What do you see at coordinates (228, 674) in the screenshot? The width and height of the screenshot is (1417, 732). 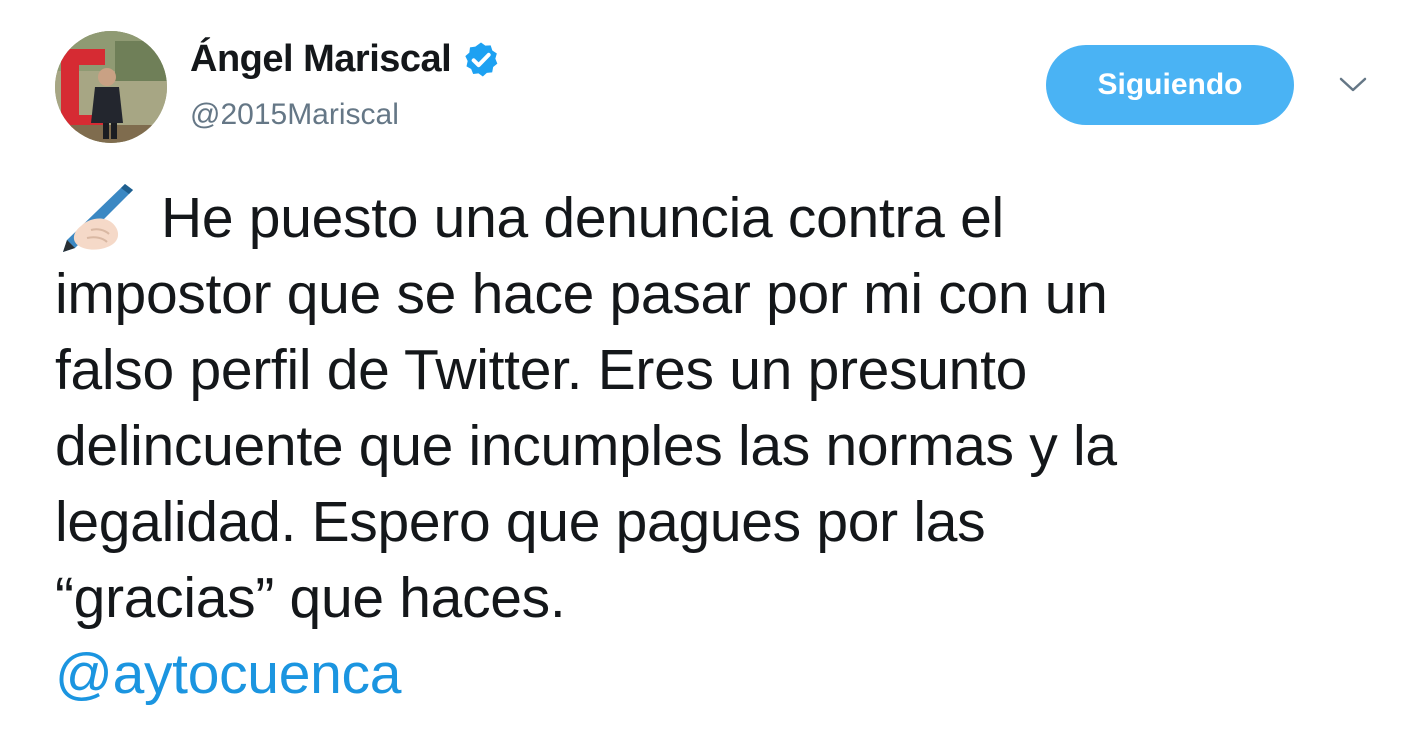 I see `mention-link: @aytocuenca` at bounding box center [228, 674].